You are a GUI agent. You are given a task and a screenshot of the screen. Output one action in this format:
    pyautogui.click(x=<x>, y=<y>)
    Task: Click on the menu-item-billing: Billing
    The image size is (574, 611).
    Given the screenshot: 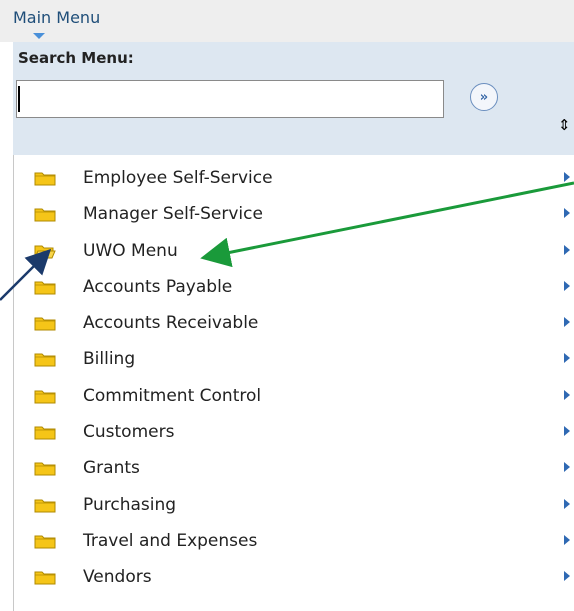 What is the action you would take?
    pyautogui.click(x=293, y=359)
    